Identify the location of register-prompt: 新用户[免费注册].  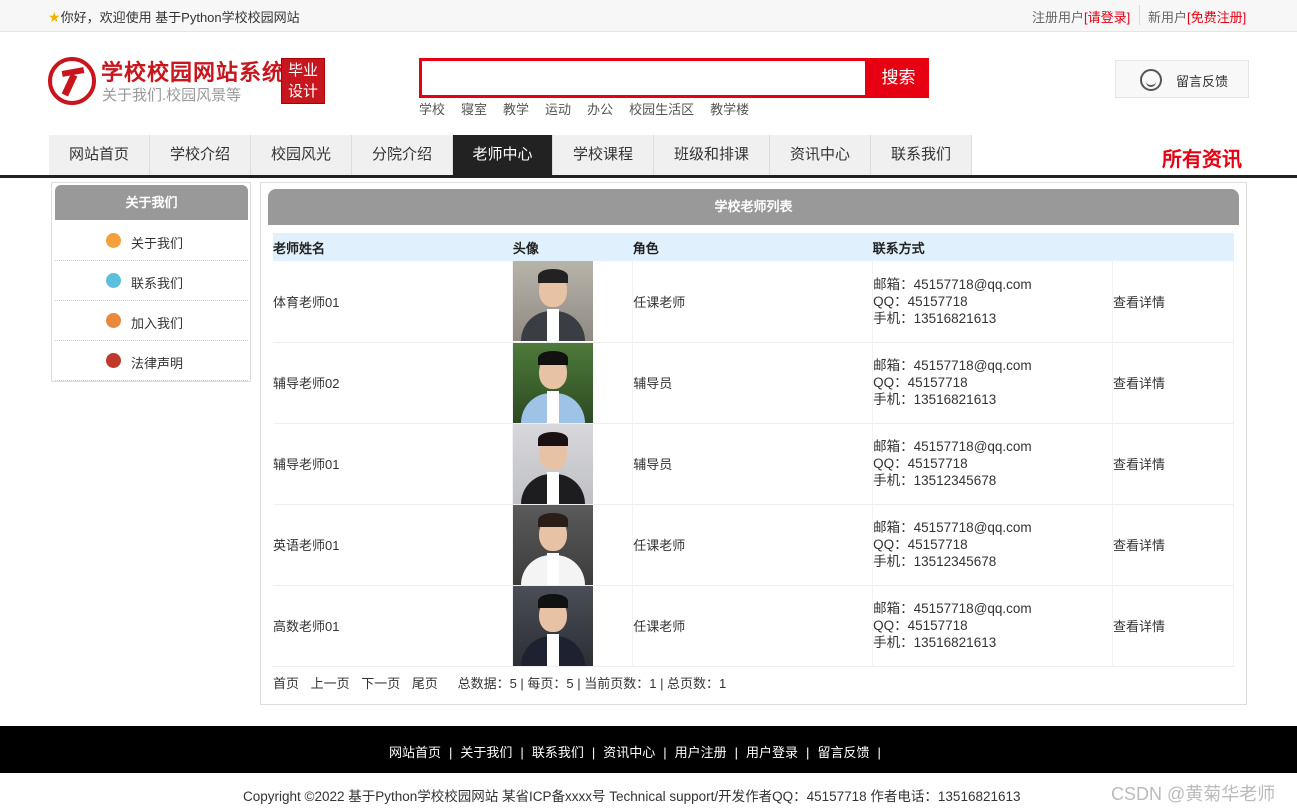
(1197, 17).